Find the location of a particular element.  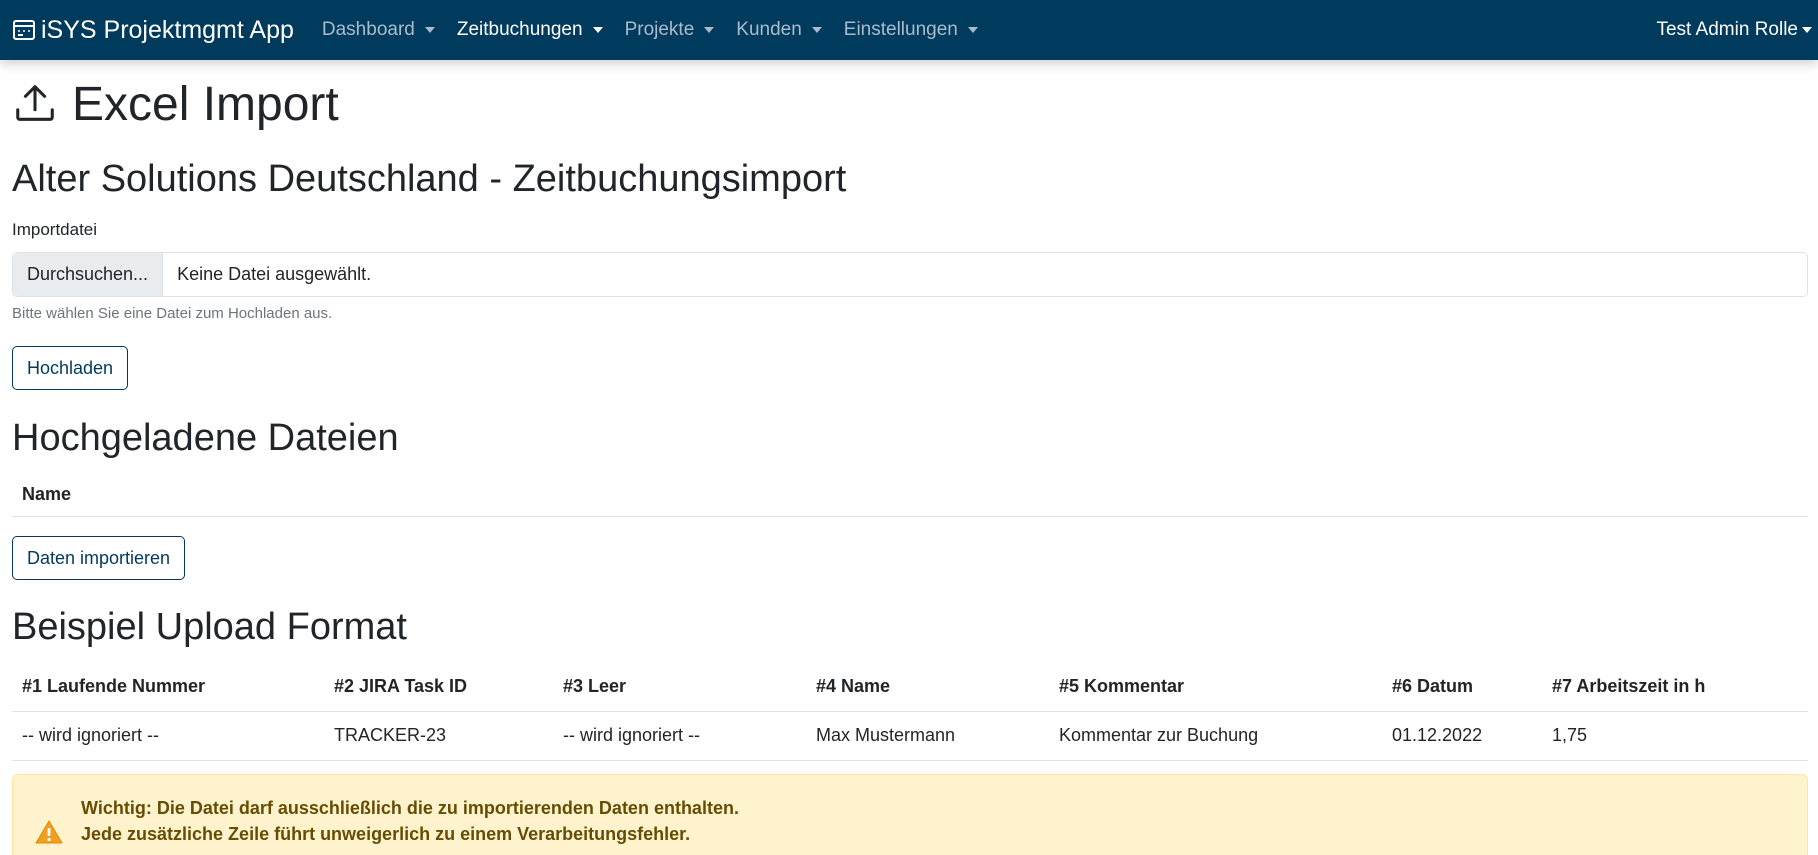

nav-zeitbuchungen: Zeitbuchungen is located at coordinates (530, 30).